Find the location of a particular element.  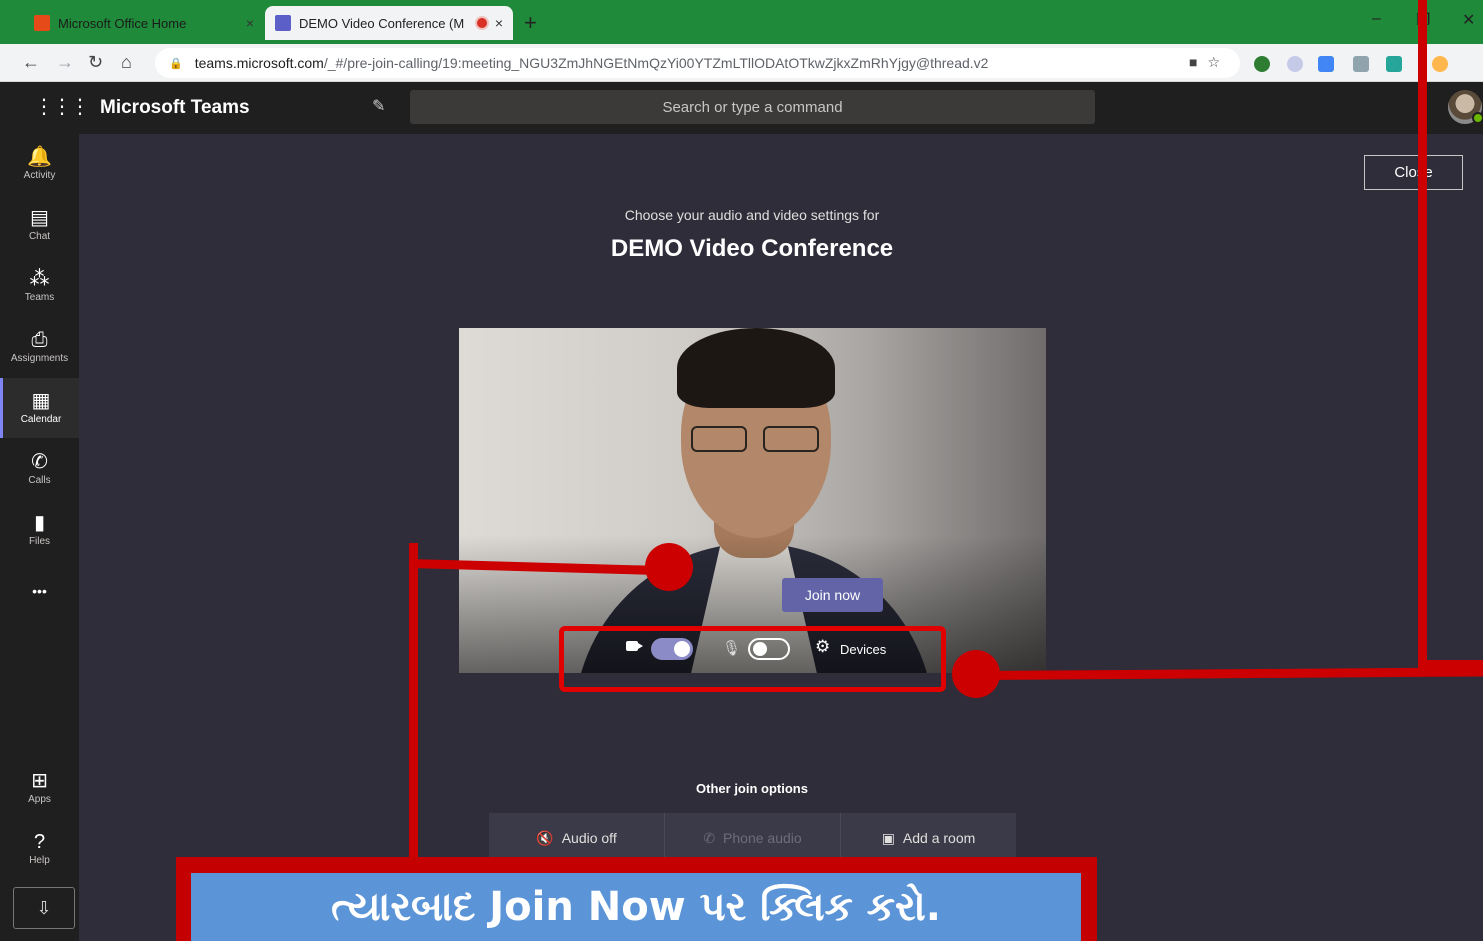

calendar-icon: ▦ is located at coordinates (41, 401).